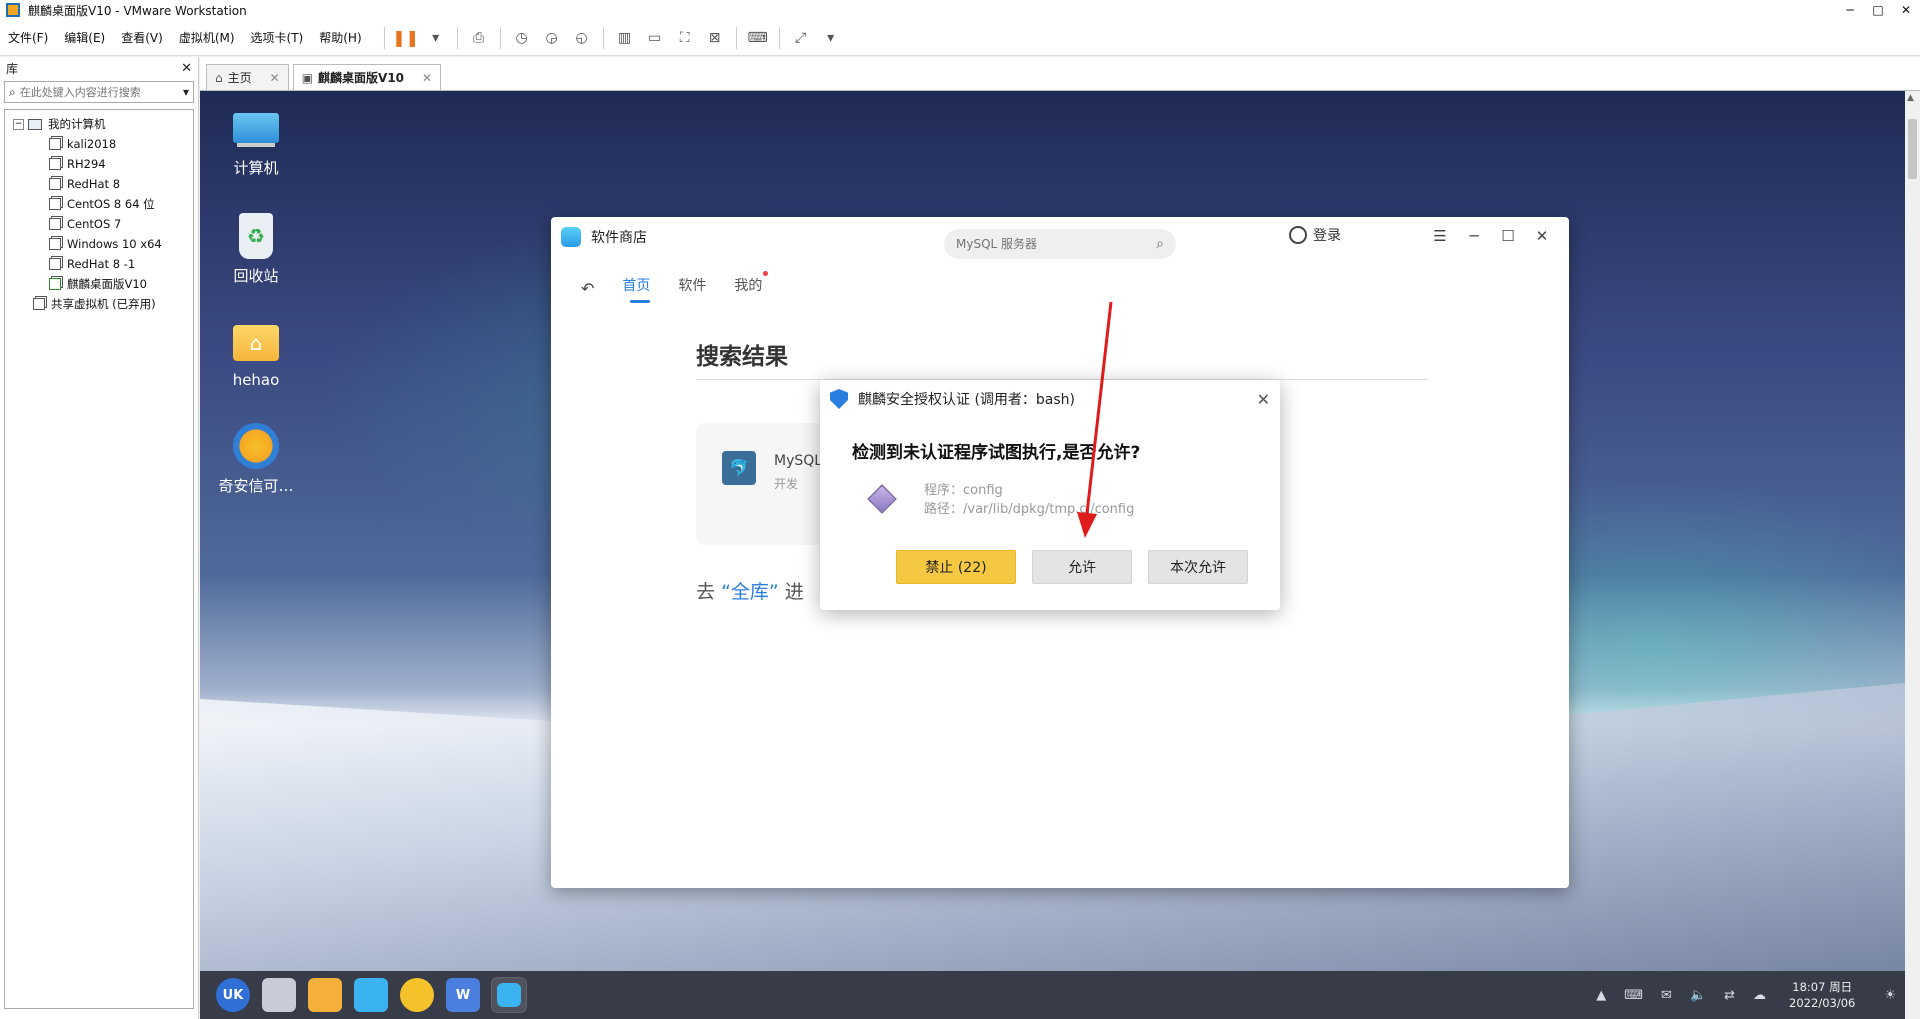 The width and height of the screenshot is (1920, 1019). What do you see at coordinates (801, 38) in the screenshot?
I see `stretch-icon: ⤢` at bounding box center [801, 38].